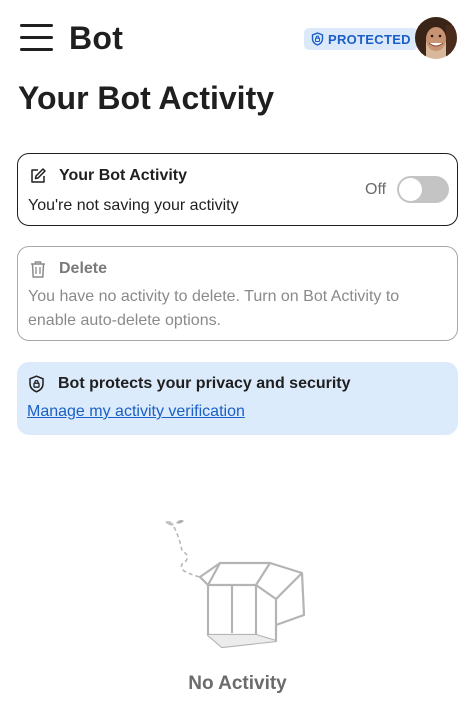  I want to click on toggle-state-label: Off, so click(376, 189).